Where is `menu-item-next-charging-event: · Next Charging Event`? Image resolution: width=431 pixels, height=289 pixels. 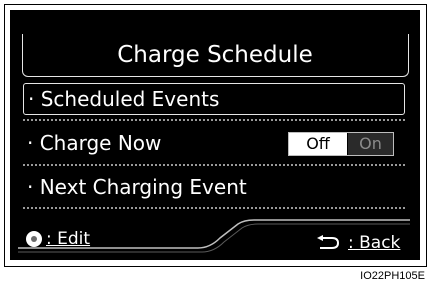
menu-item-next-charging-event: · Next Charging Event is located at coordinates (213, 187).